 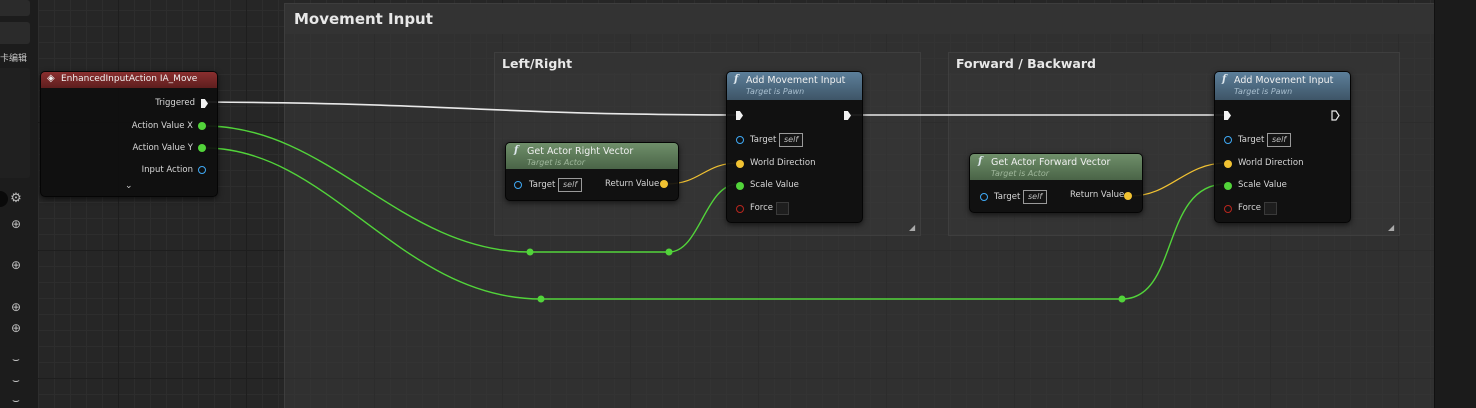 What do you see at coordinates (175, 103) in the screenshot?
I see `pin-label-triggered: Triggered` at bounding box center [175, 103].